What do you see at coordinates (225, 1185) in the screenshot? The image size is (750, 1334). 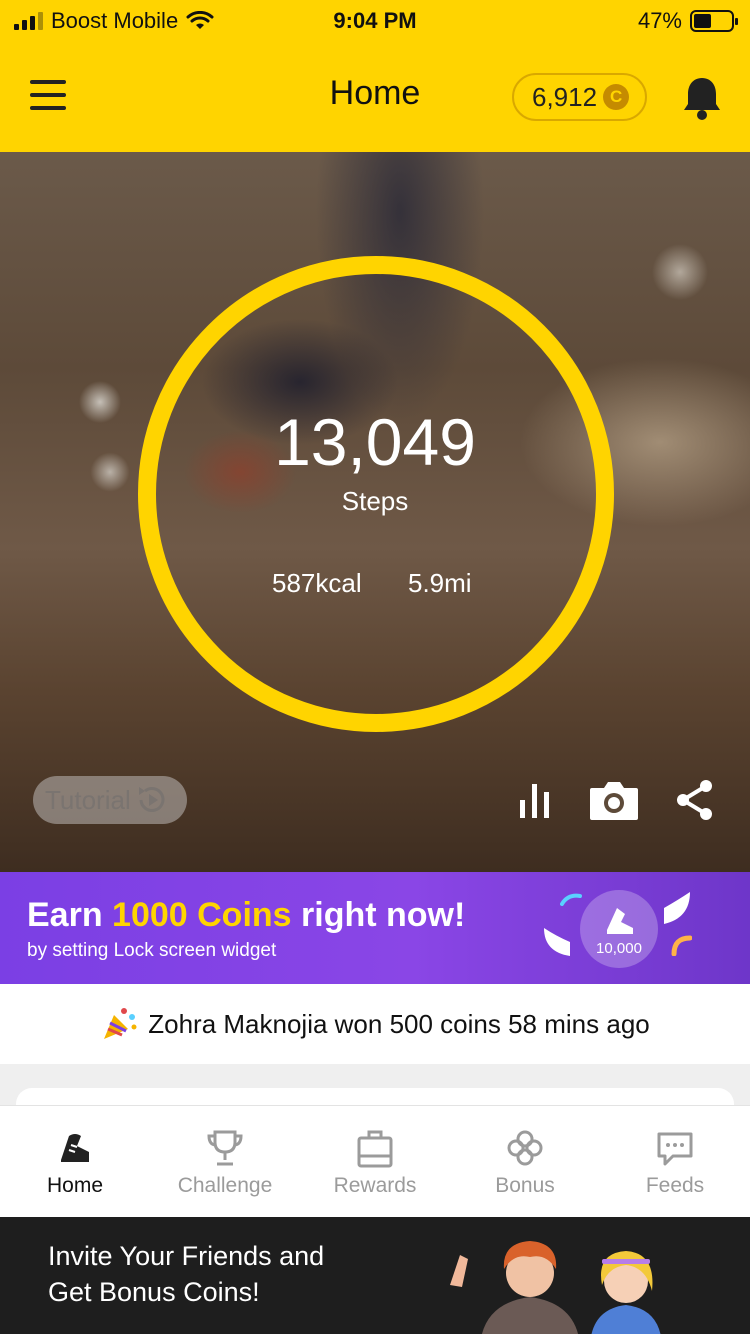 I see `tab-label: Challenge` at bounding box center [225, 1185].